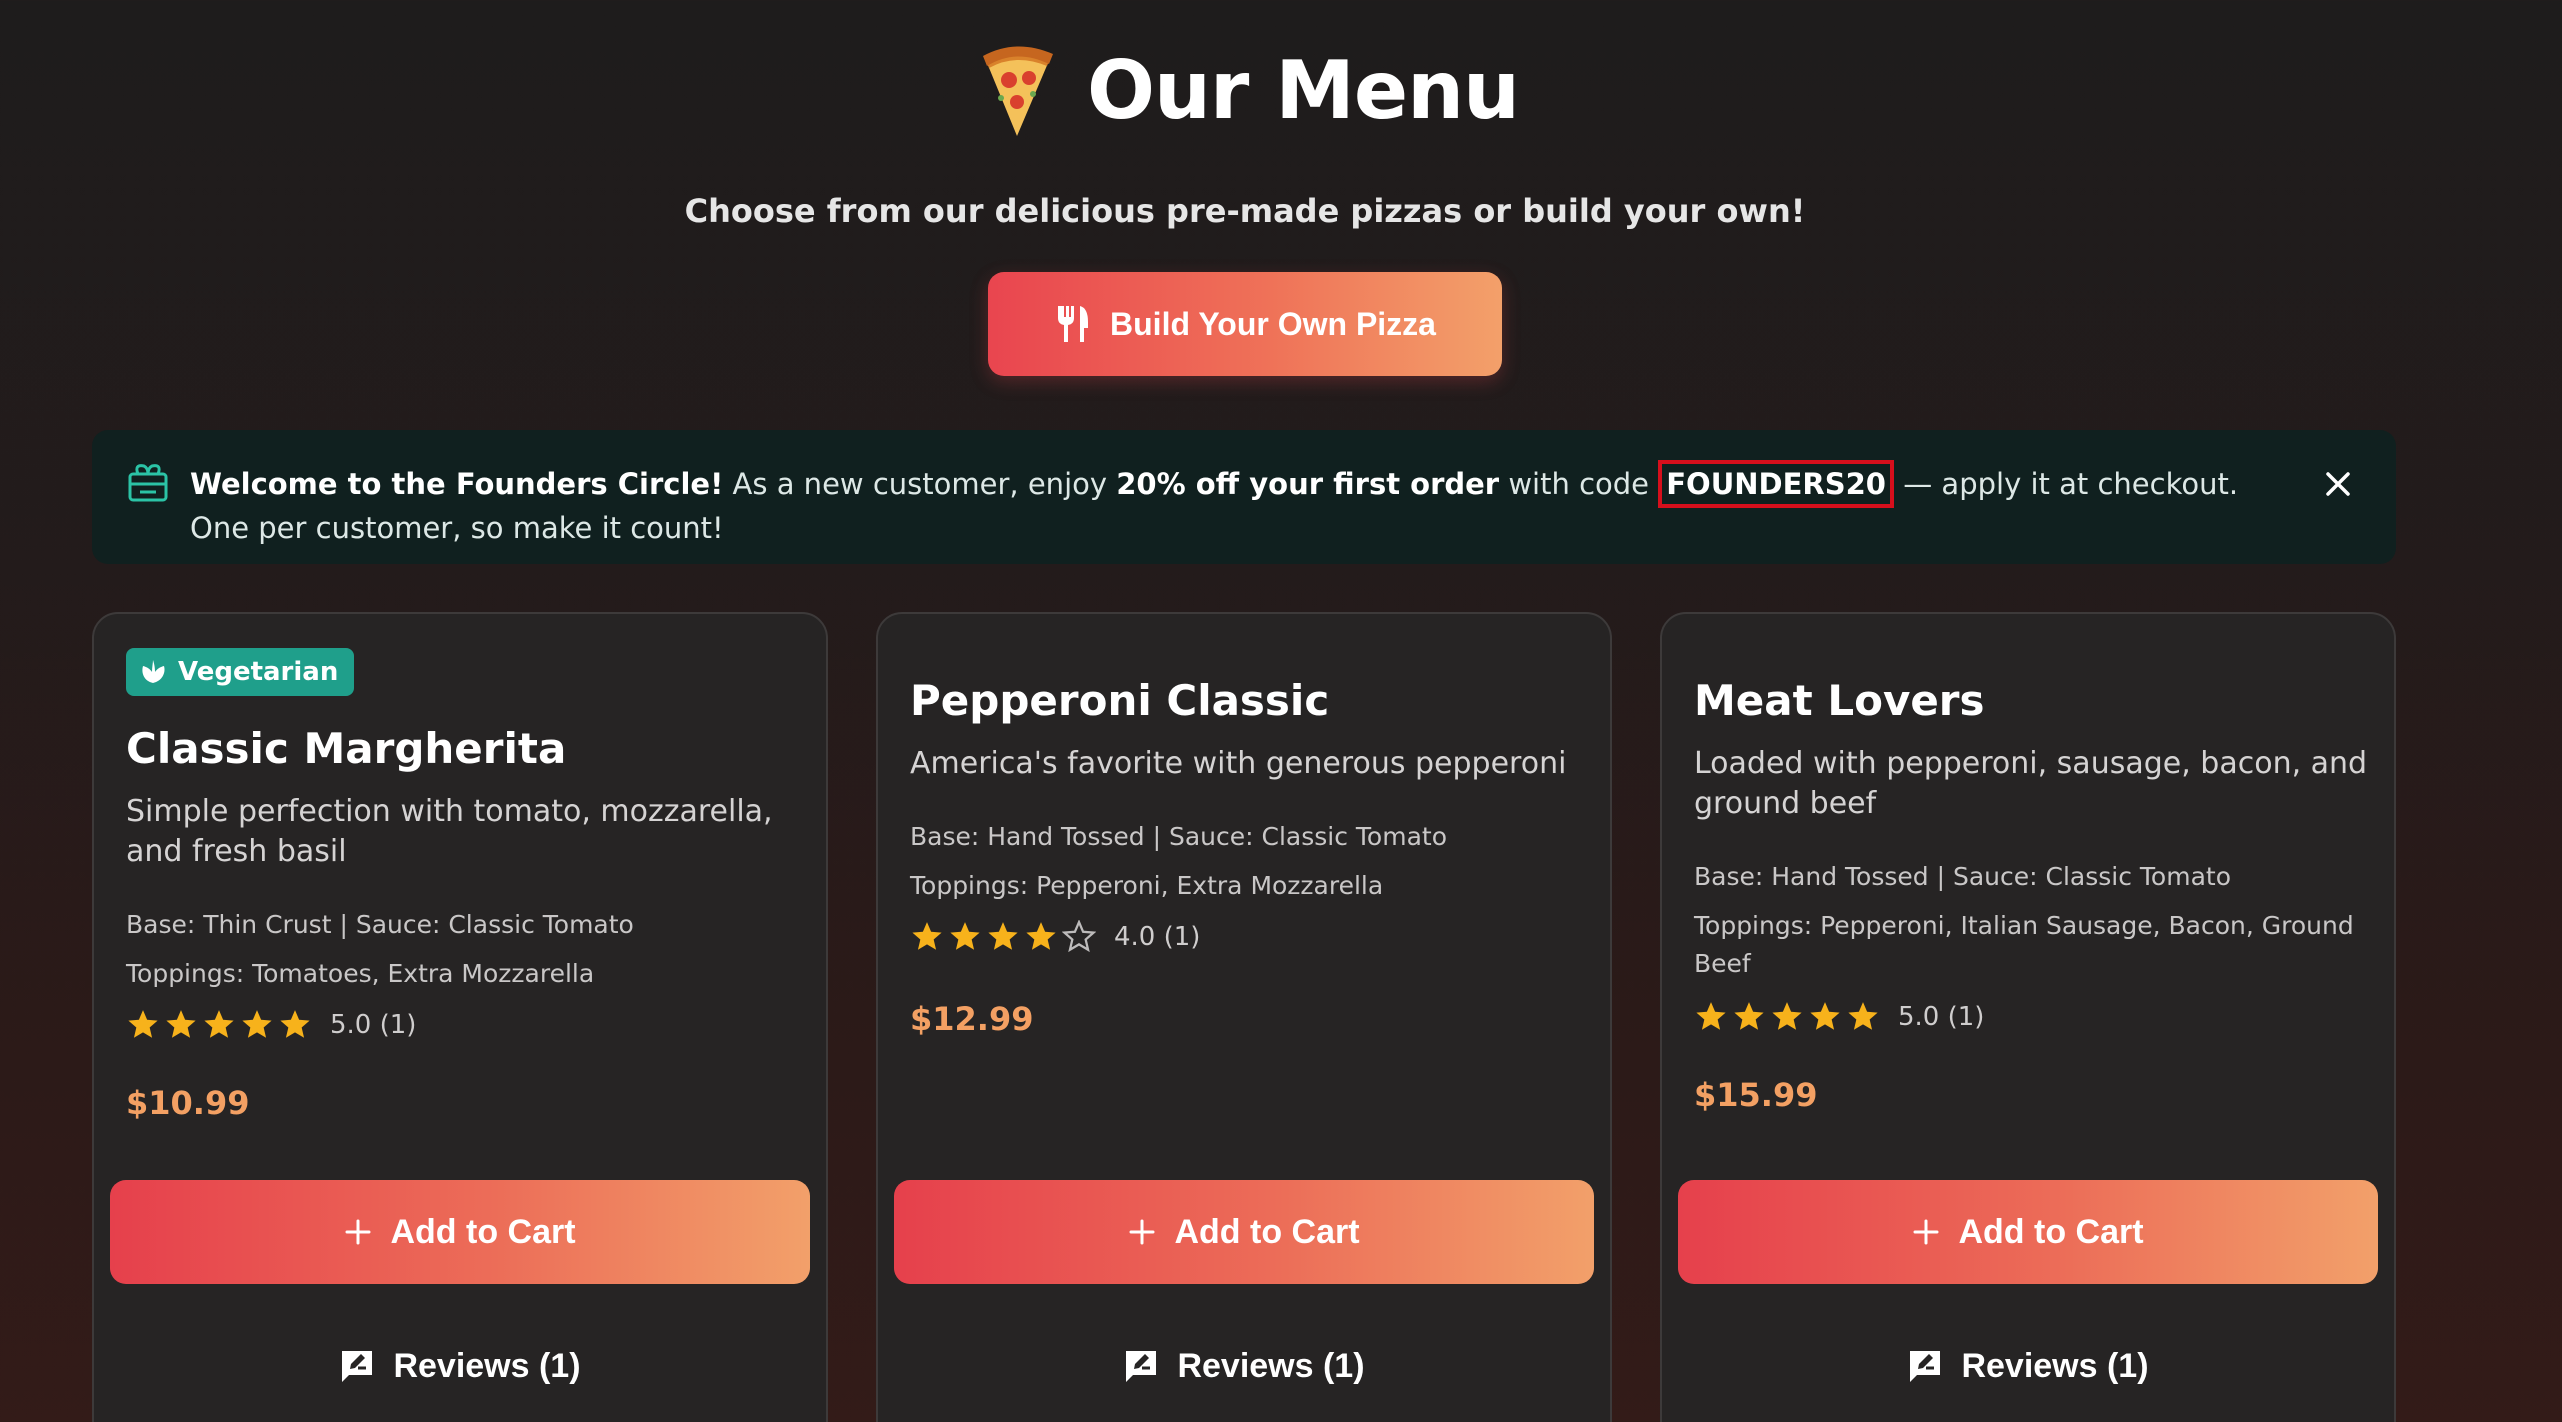 This screenshot has height=1422, width=2562. Describe the element at coordinates (1839, 700) in the screenshot. I see `pizza-name: Meat Lovers` at that location.